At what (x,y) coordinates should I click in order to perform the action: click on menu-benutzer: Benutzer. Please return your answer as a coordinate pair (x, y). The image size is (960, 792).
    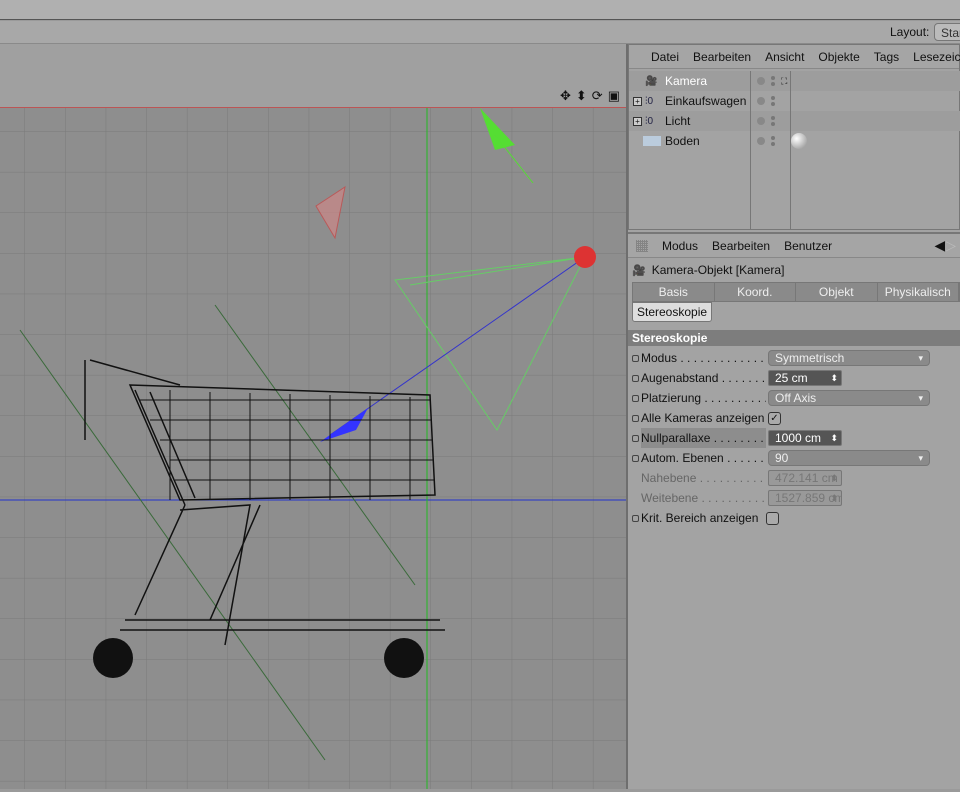
    Looking at the image, I should click on (808, 246).